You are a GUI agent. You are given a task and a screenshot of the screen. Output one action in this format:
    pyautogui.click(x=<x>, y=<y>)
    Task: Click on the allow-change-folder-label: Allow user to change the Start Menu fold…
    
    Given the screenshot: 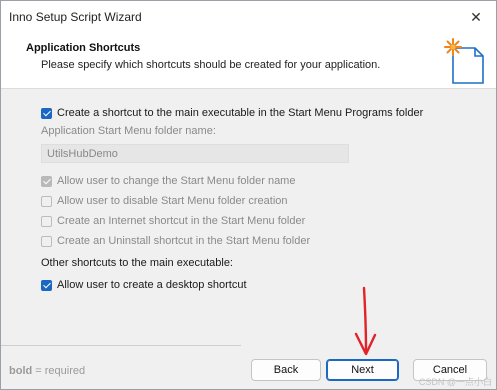 What is the action you would take?
    pyautogui.click(x=176, y=181)
    